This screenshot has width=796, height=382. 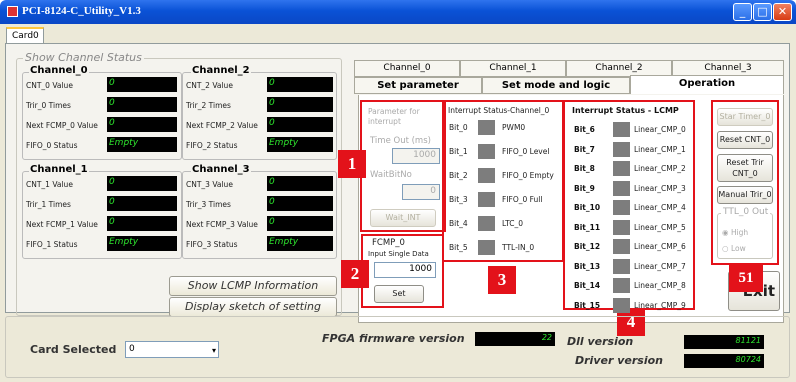 What do you see at coordinates (222, 224) in the screenshot?
I see `row-label: Next FCMP_3 Value` at bounding box center [222, 224].